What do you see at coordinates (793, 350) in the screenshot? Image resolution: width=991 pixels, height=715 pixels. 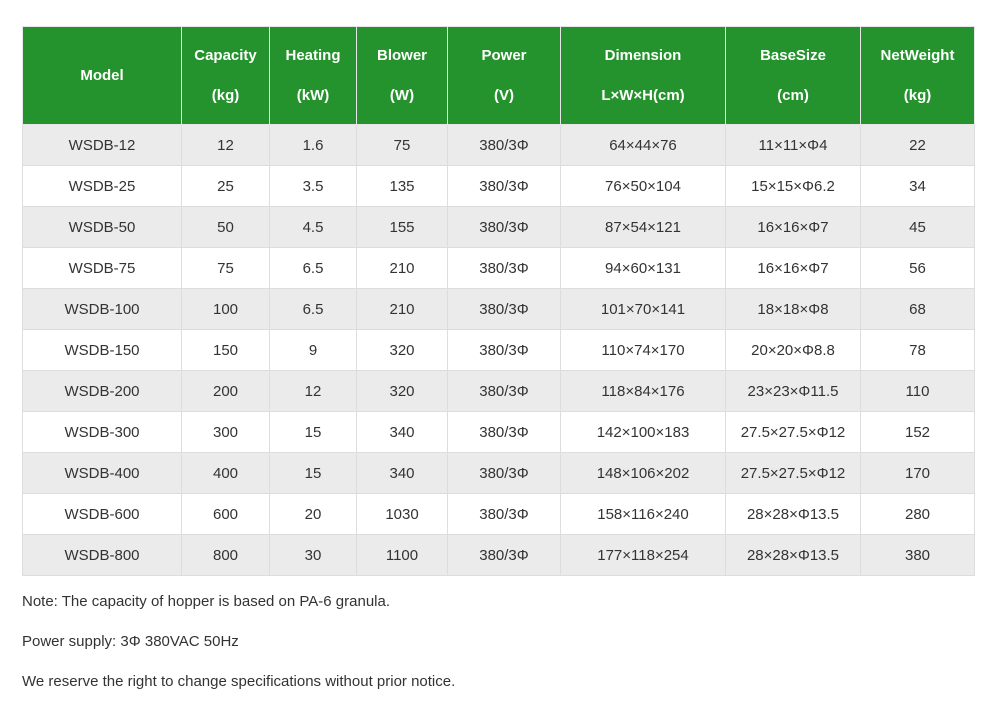 I see `cell-basesize: 20×20×Φ8.8` at bounding box center [793, 350].